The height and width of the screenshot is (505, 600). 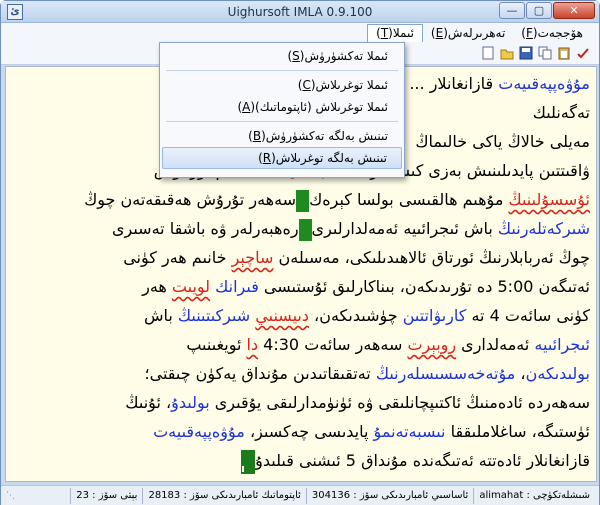 What do you see at coordinates (488, 53) in the screenshot?
I see `new-file-icon` at bounding box center [488, 53].